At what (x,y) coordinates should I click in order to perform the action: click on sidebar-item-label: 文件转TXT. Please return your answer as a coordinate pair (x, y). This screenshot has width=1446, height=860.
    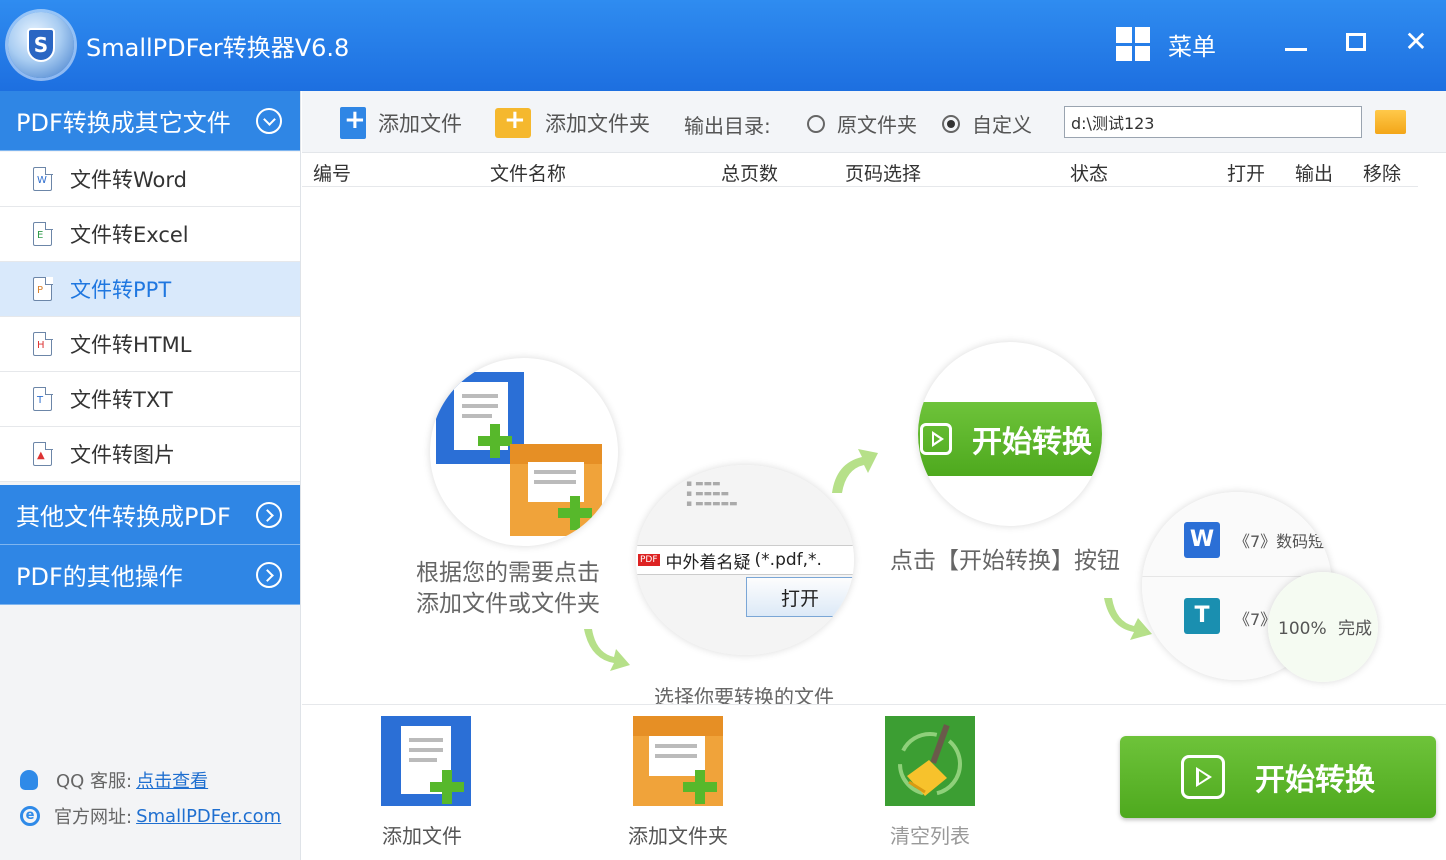
    Looking at the image, I should click on (121, 400).